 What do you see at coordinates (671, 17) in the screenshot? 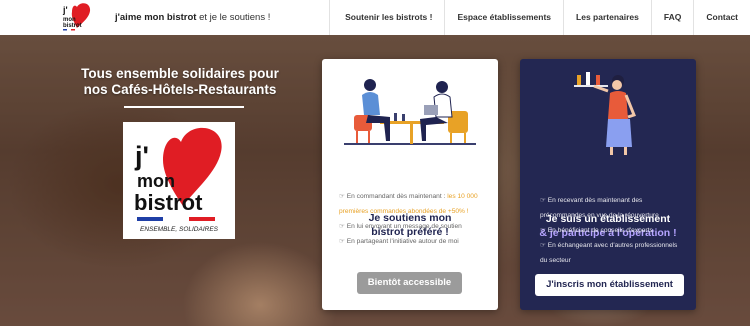
I see `nav-faq: FAQ` at bounding box center [671, 17].